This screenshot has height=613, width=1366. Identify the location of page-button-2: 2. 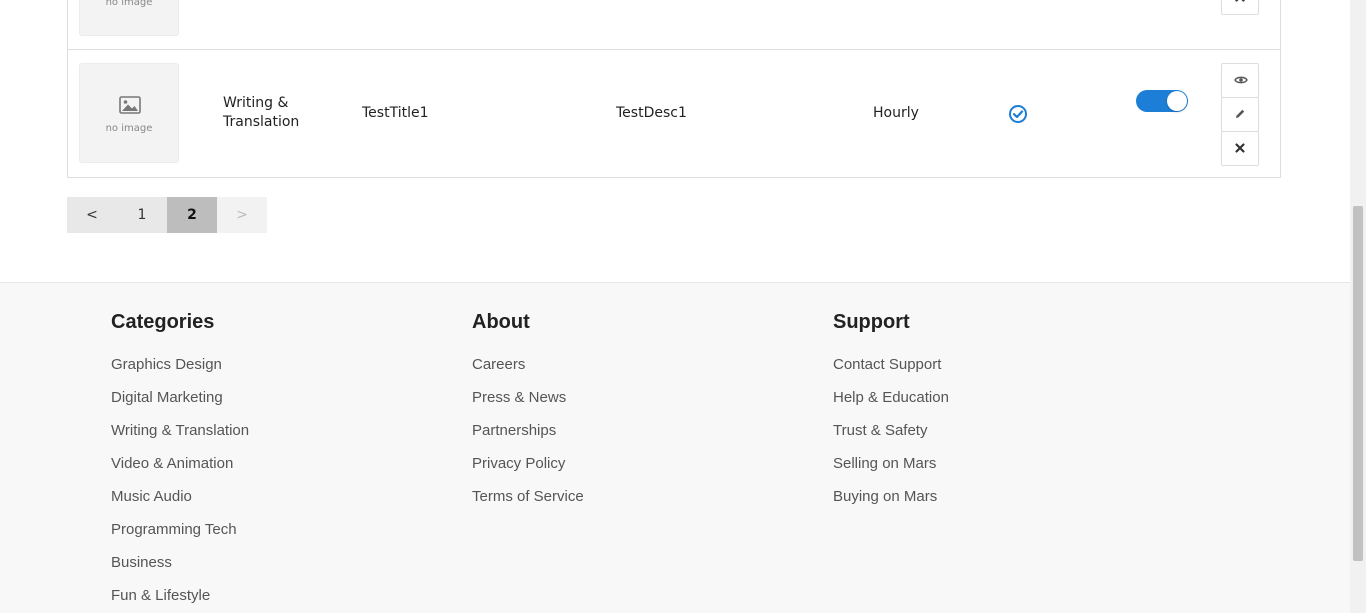
(192, 215).